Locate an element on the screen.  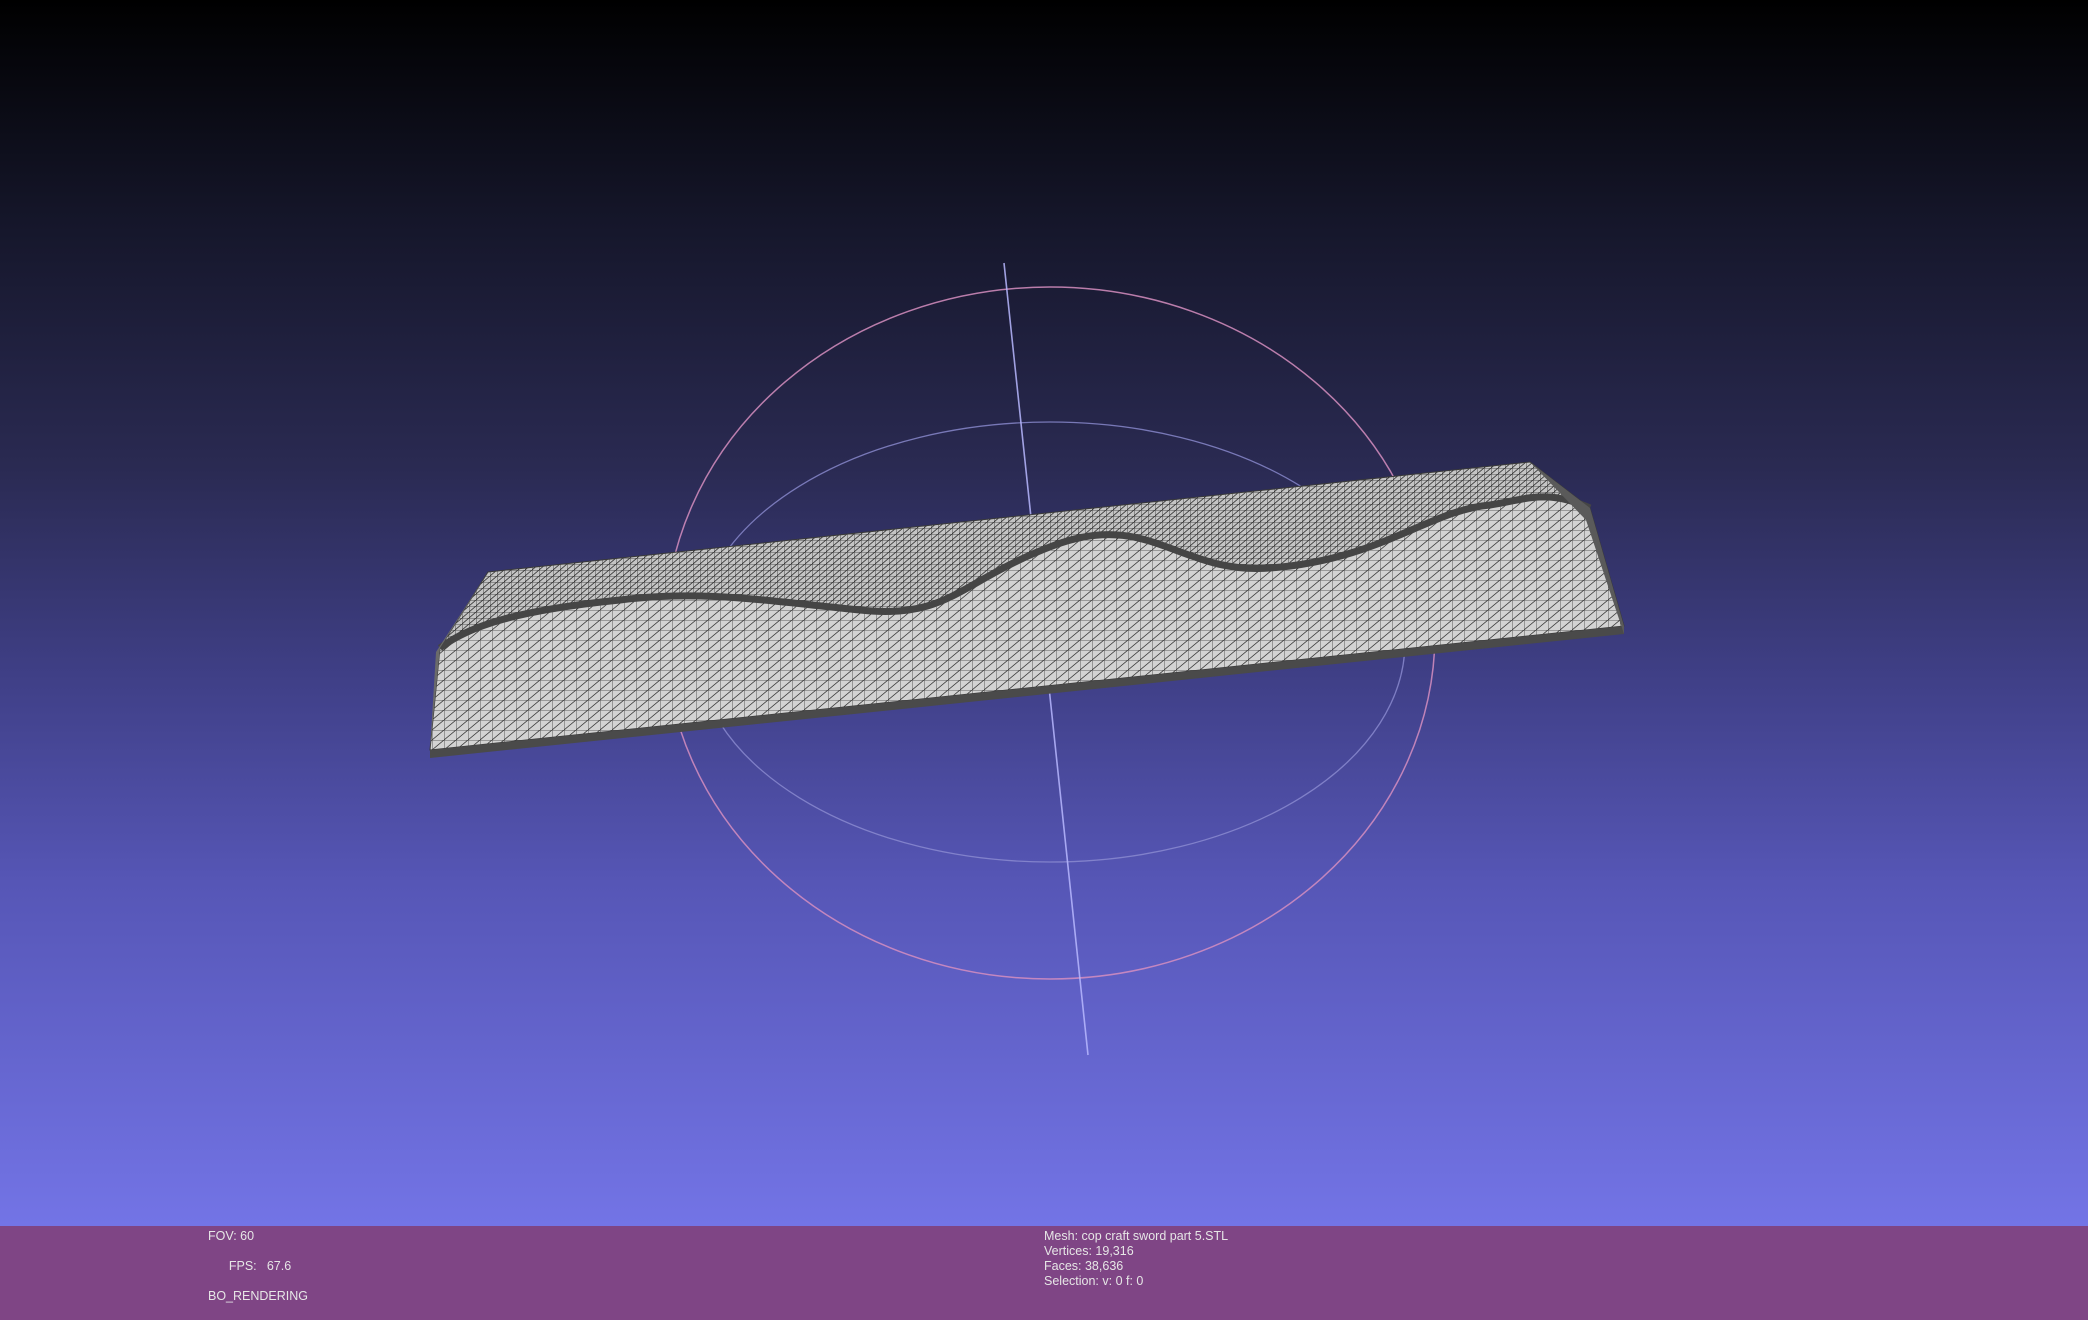
mesh-model is located at coordinates (1027, 609).